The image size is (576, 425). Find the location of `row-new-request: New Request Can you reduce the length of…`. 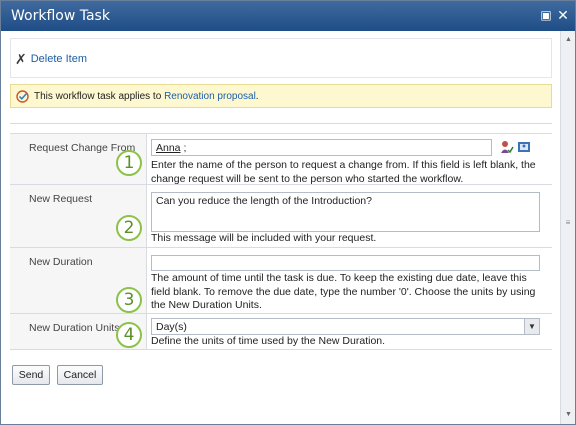

row-new-request: New Request Can you reduce the length of… is located at coordinates (281, 216).